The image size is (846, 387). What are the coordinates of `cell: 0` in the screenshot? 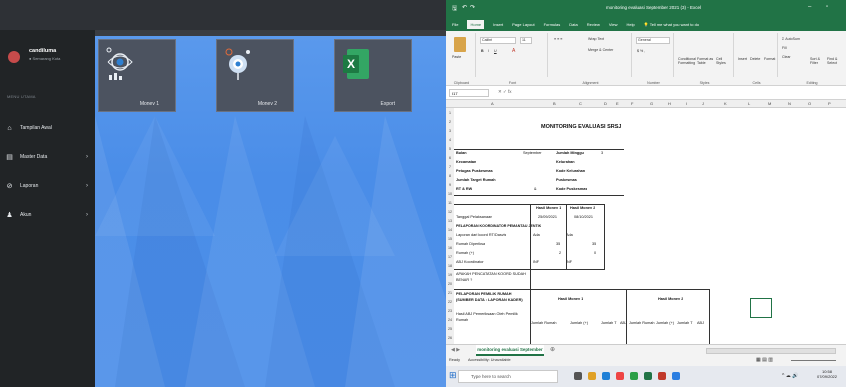 It's located at (595, 253).